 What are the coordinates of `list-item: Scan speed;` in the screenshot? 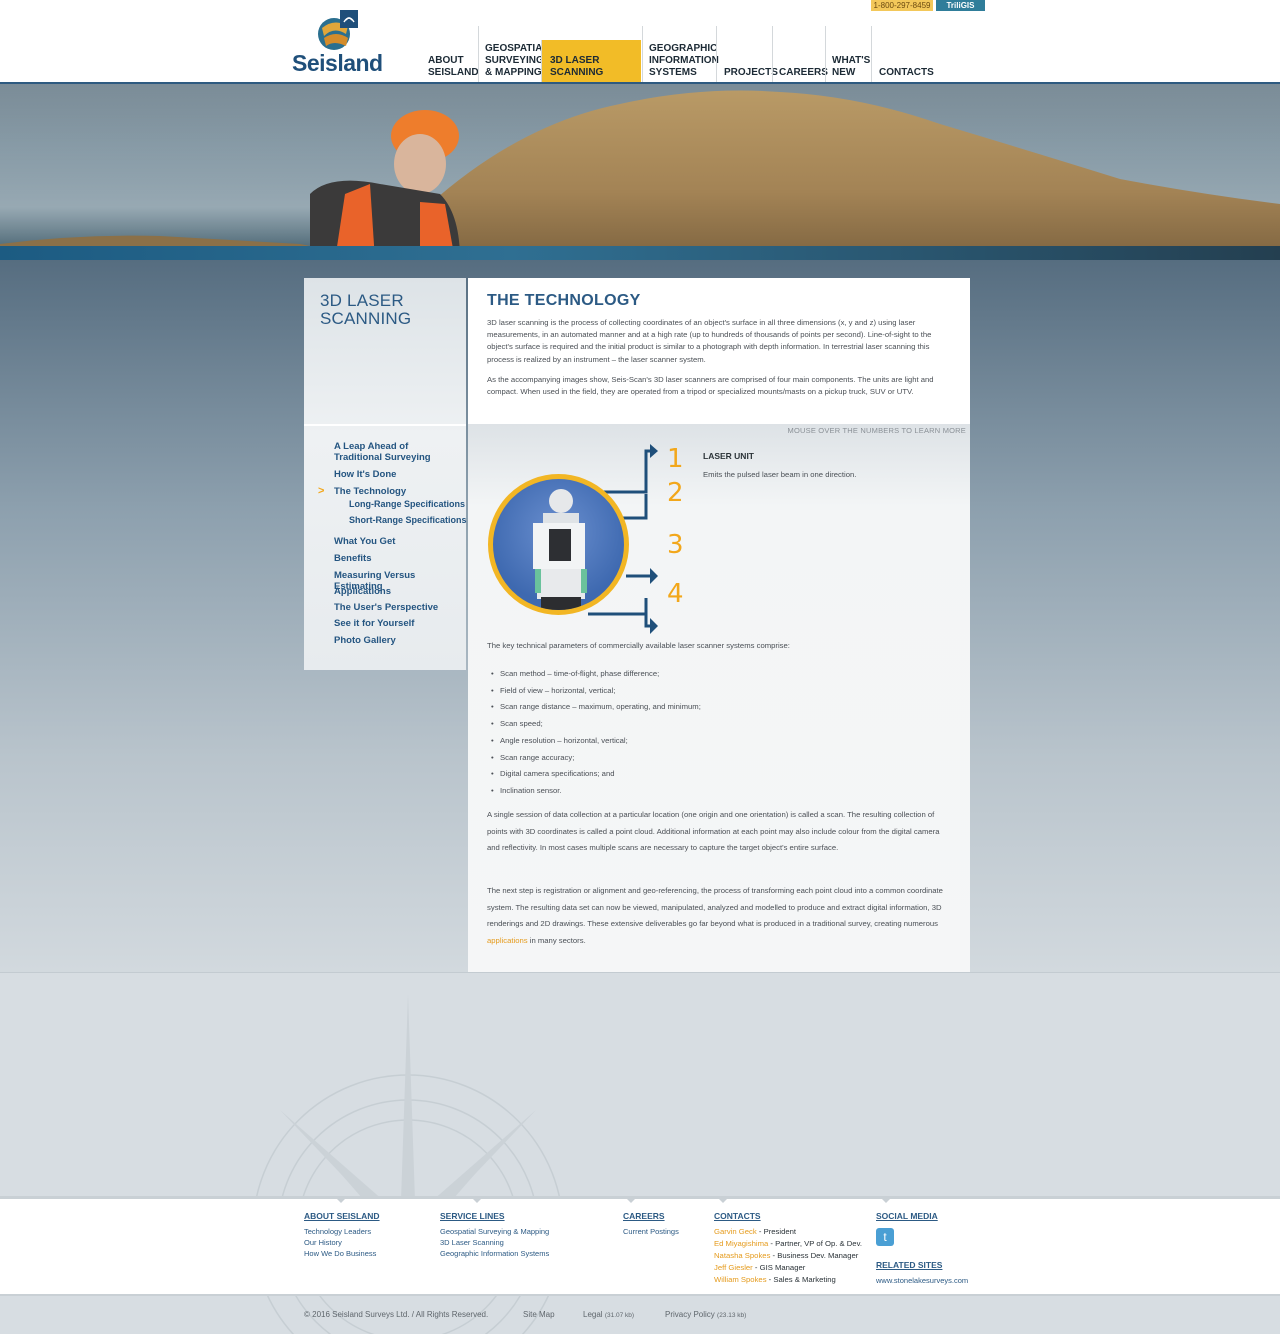 It's located at (718, 724).